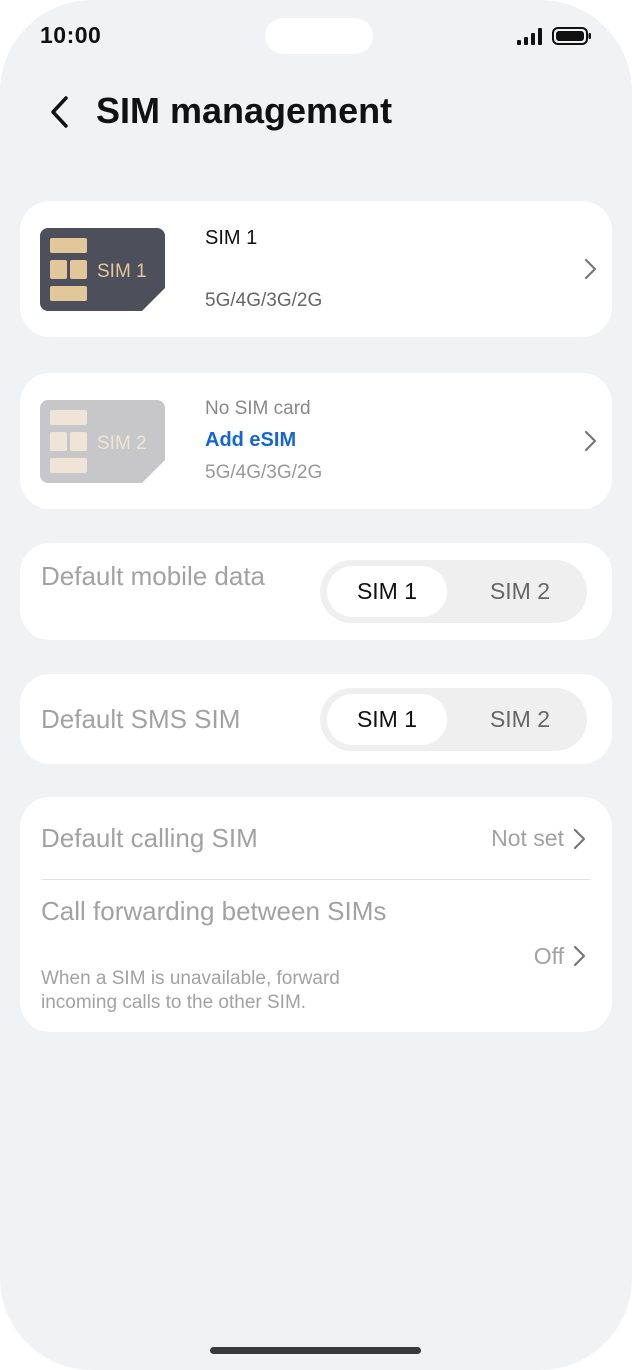 The image size is (632, 1370). I want to click on signal-icon, so click(529, 36).